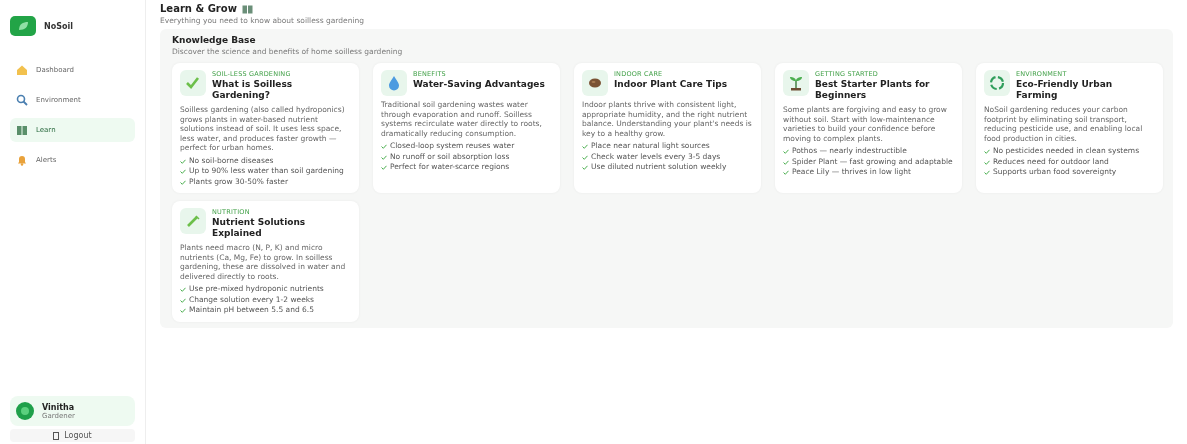 Image resolution: width=1187 pixels, height=444 pixels. Describe the element at coordinates (671, 84) in the screenshot. I see `card-title: Indoor Plant Care Tips` at that location.